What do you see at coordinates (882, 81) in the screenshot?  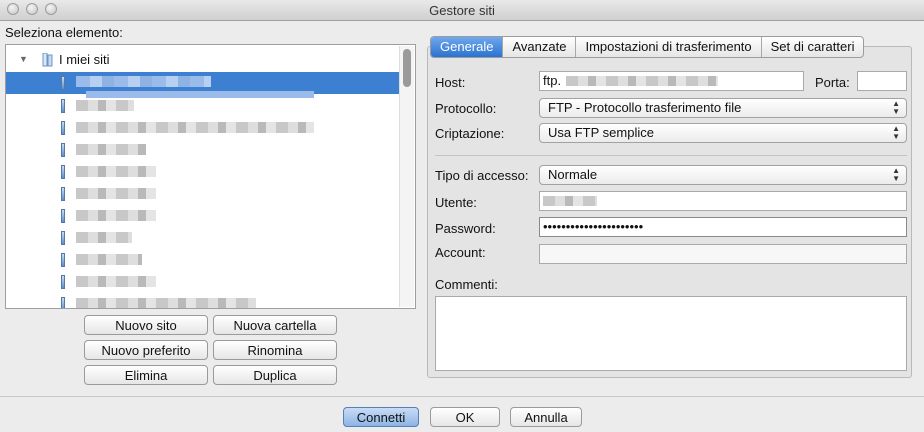 I see `port-input` at bounding box center [882, 81].